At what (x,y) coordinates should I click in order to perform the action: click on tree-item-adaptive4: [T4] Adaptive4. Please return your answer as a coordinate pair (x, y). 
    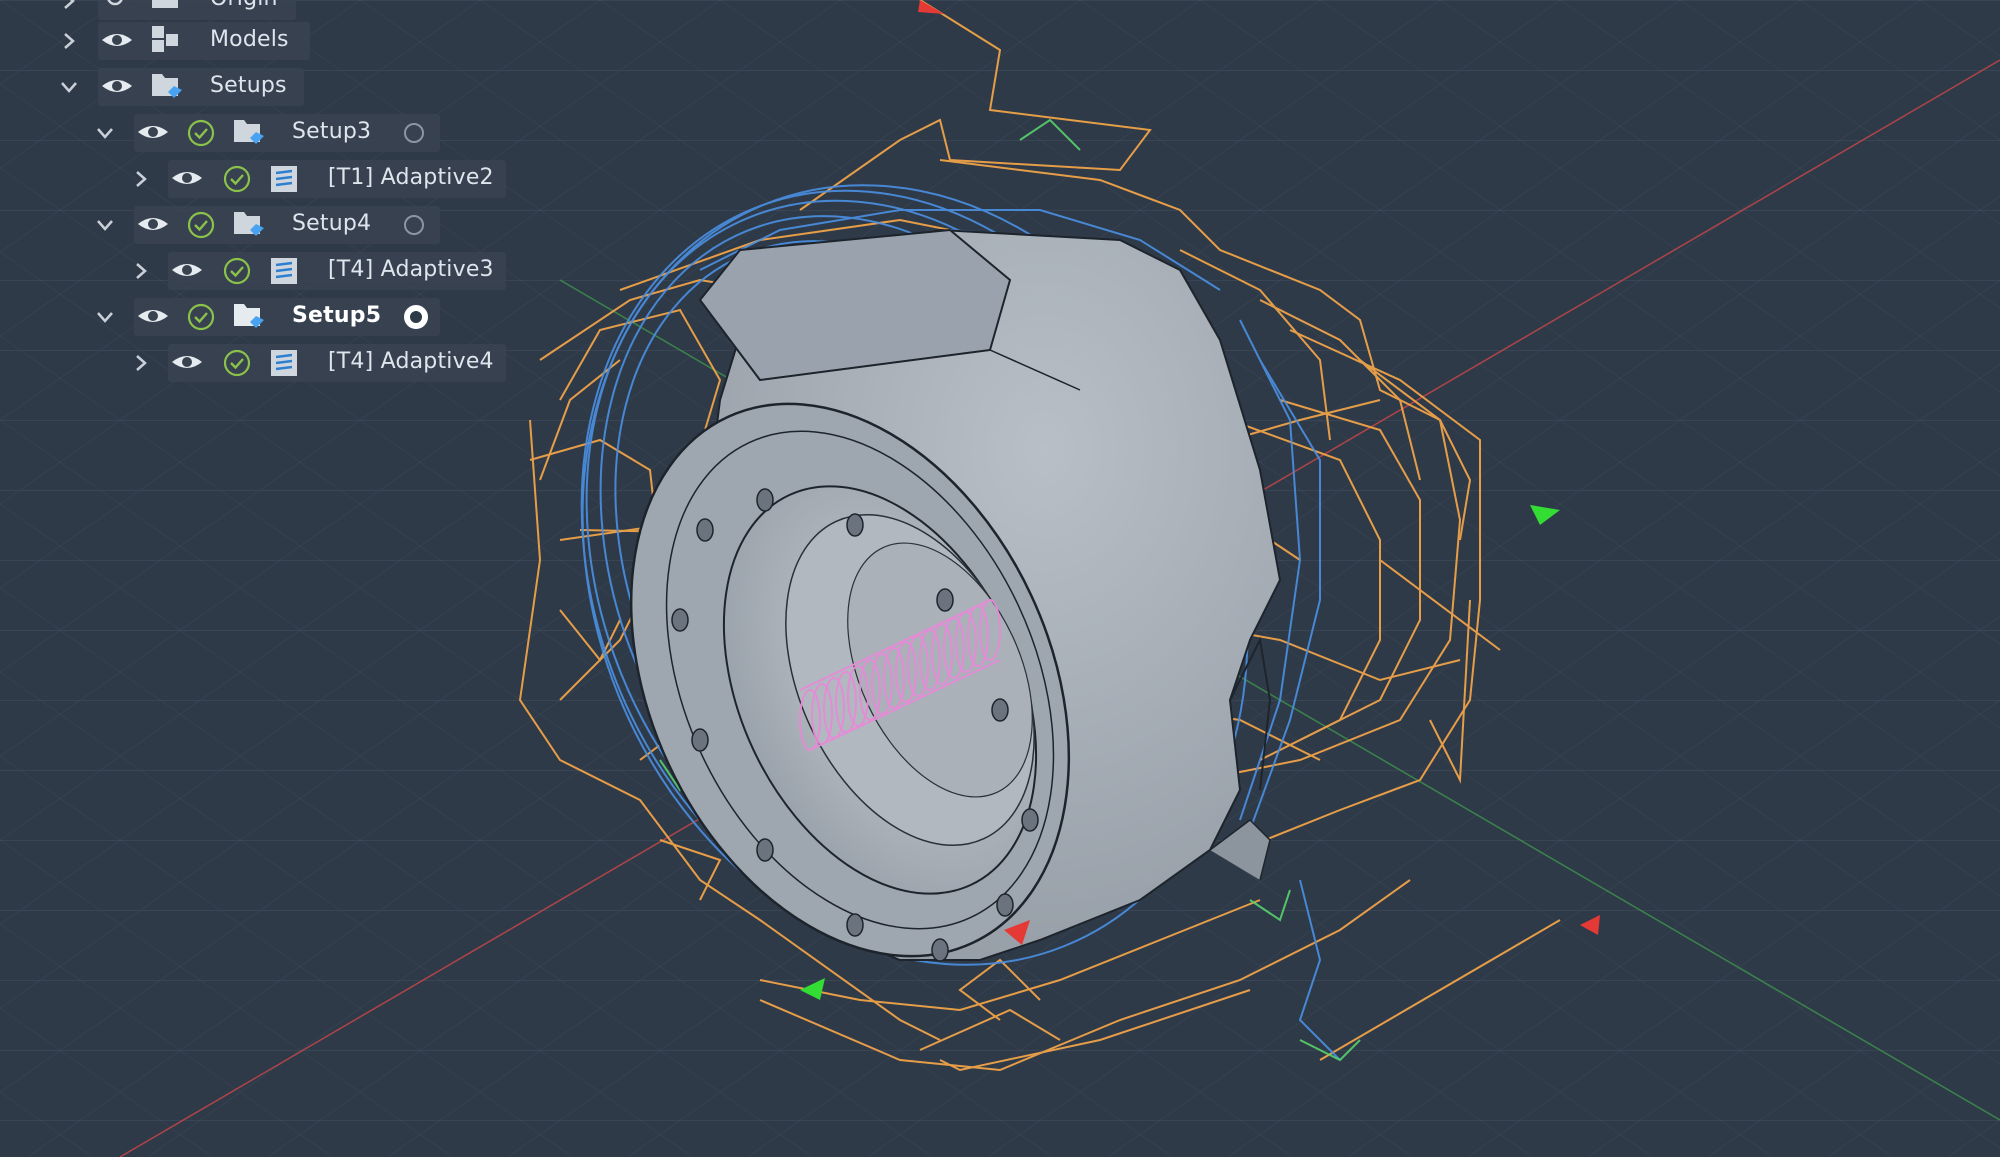
    Looking at the image, I should click on (260, 363).